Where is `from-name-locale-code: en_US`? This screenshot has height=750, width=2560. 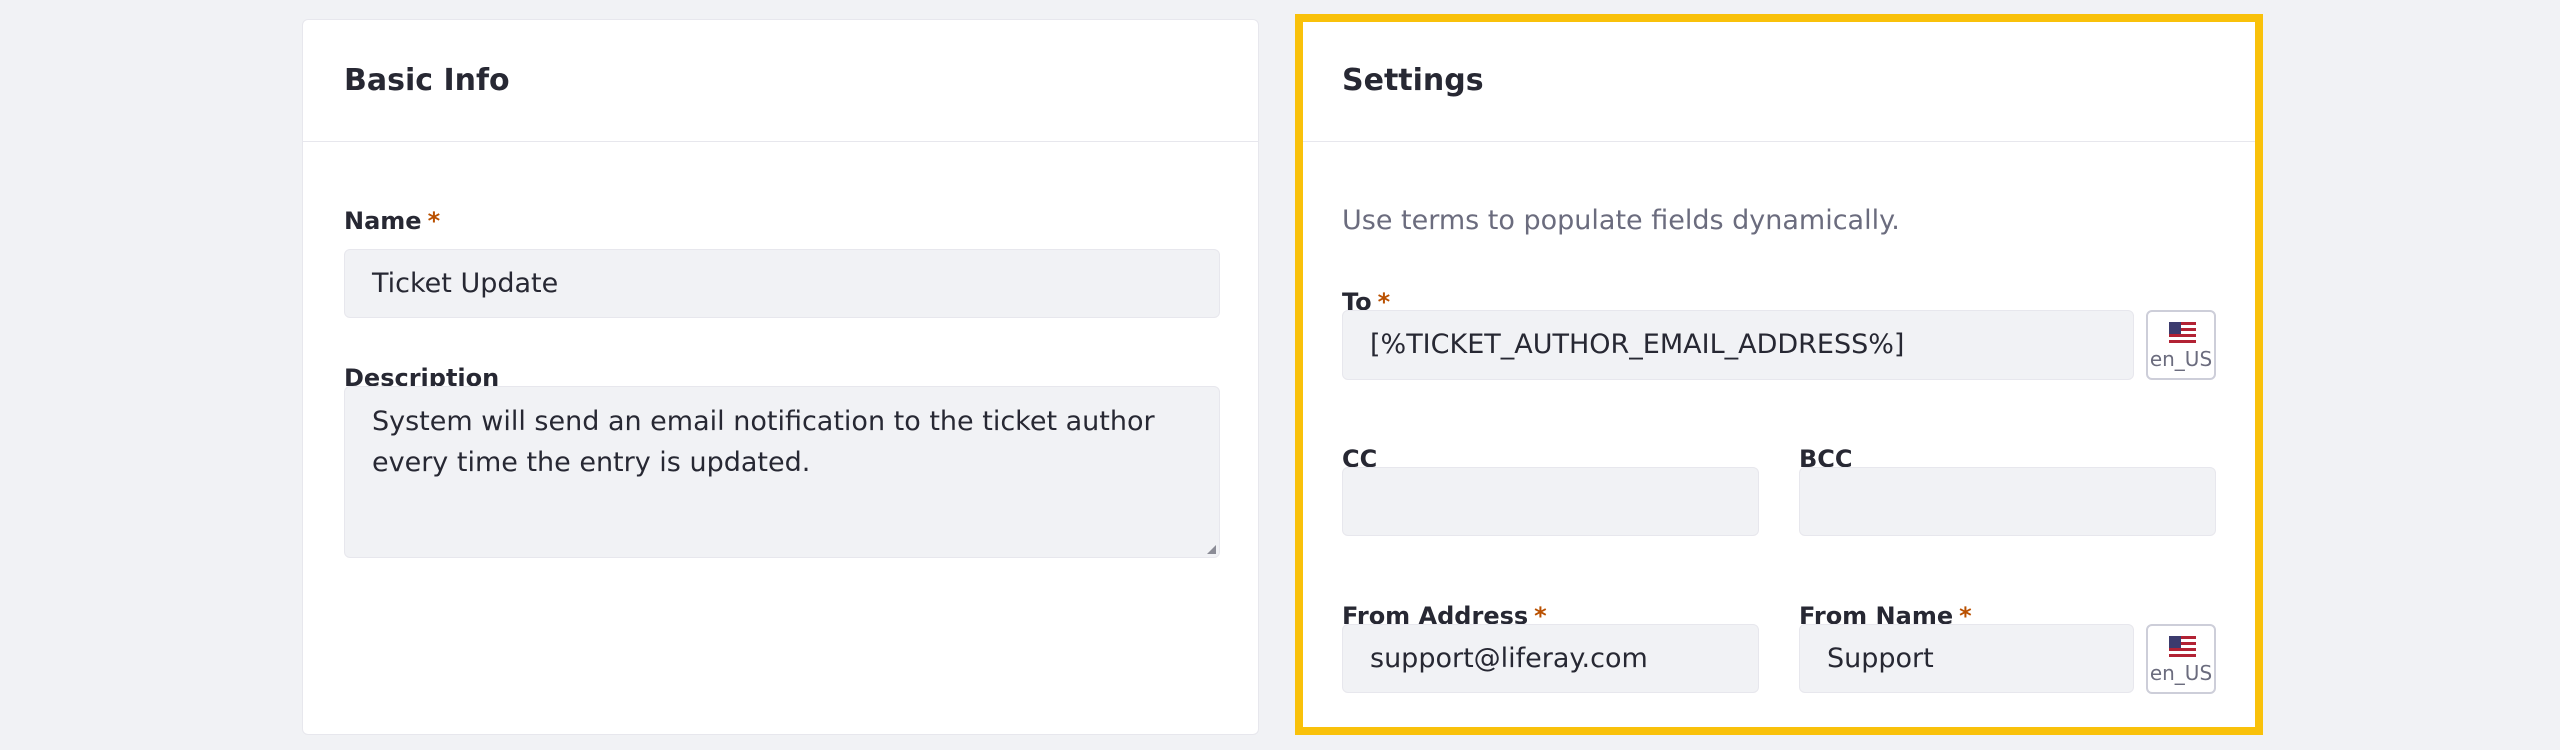 from-name-locale-code: en_US is located at coordinates (2181, 673).